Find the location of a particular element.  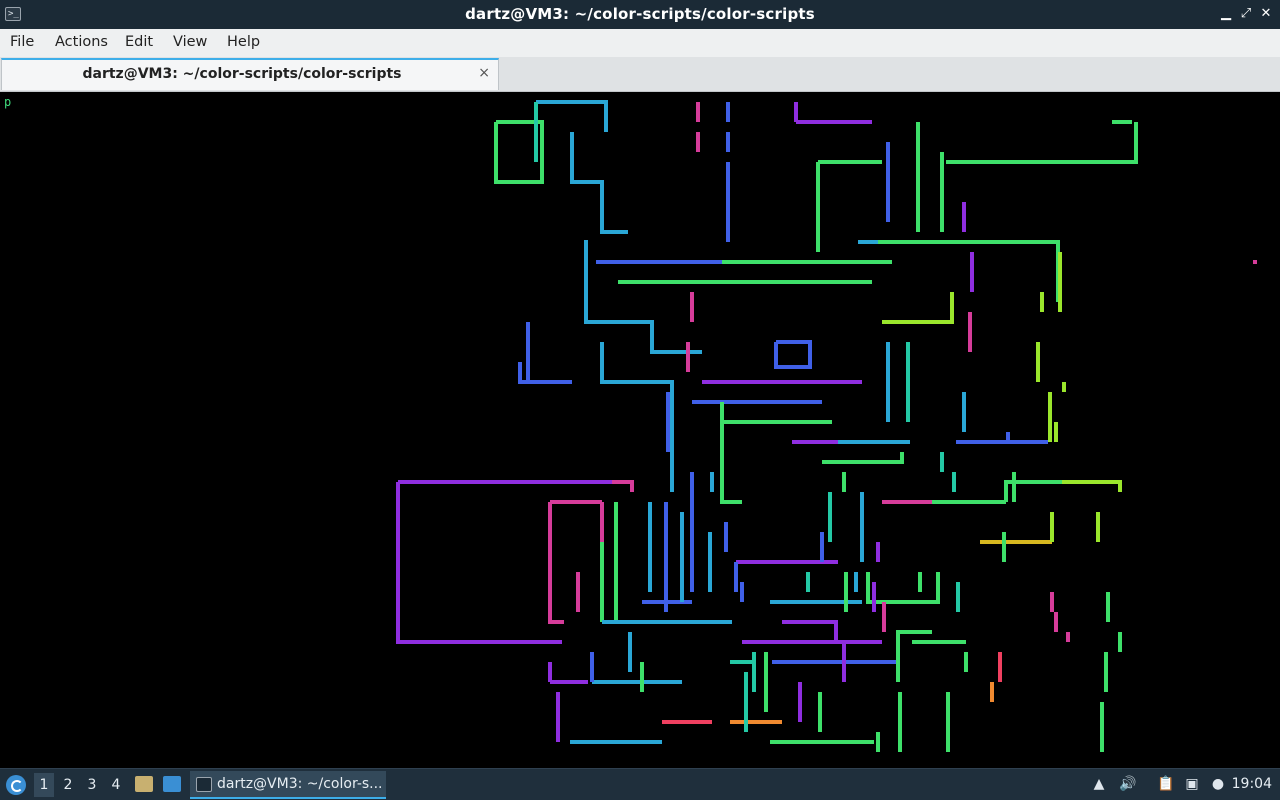

workspace-3: 3 is located at coordinates (92, 785).